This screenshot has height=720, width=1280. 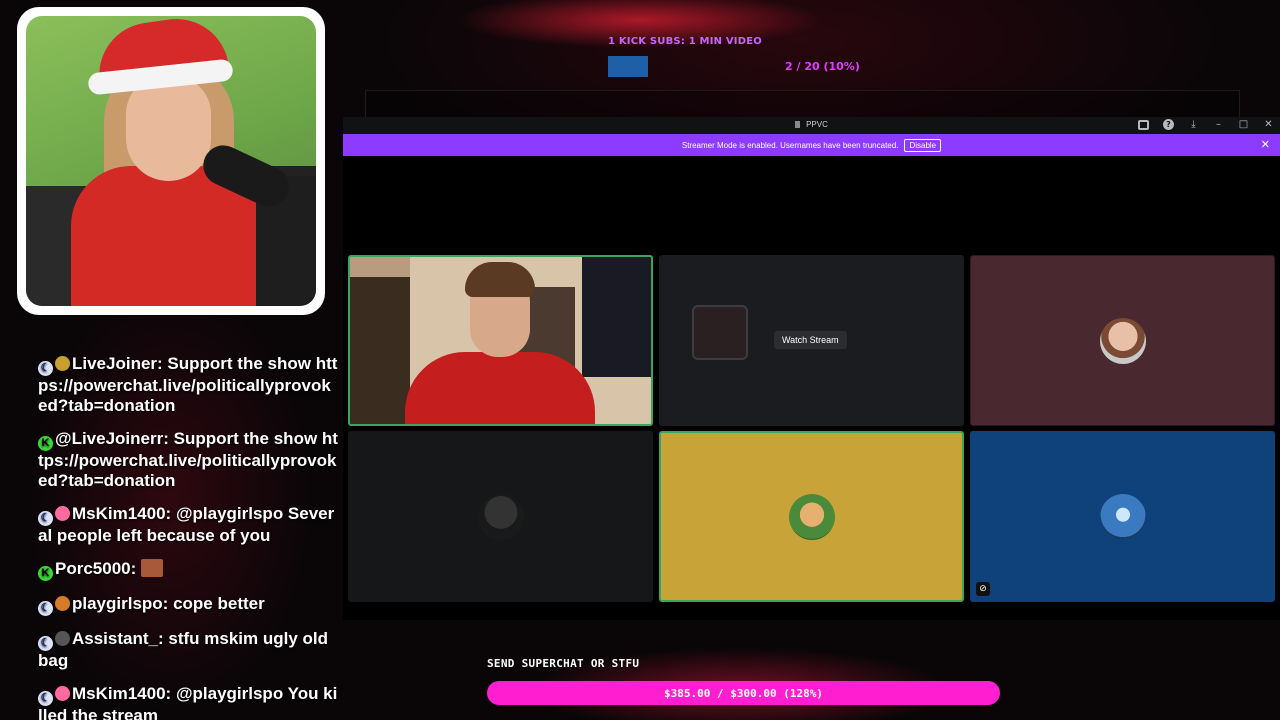 I want to click on help-icon: ?, so click(x=1168, y=124).